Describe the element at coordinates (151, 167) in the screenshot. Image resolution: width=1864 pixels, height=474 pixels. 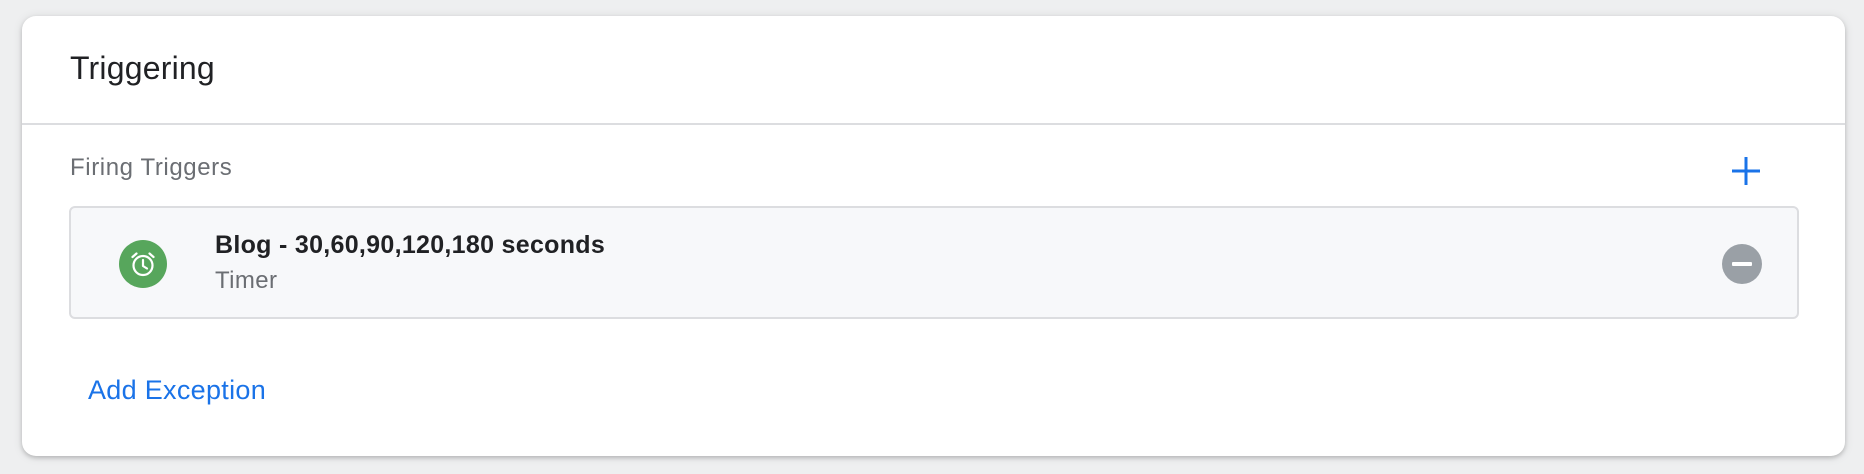
I see `firing-triggers-label: Firing Triggers` at that location.